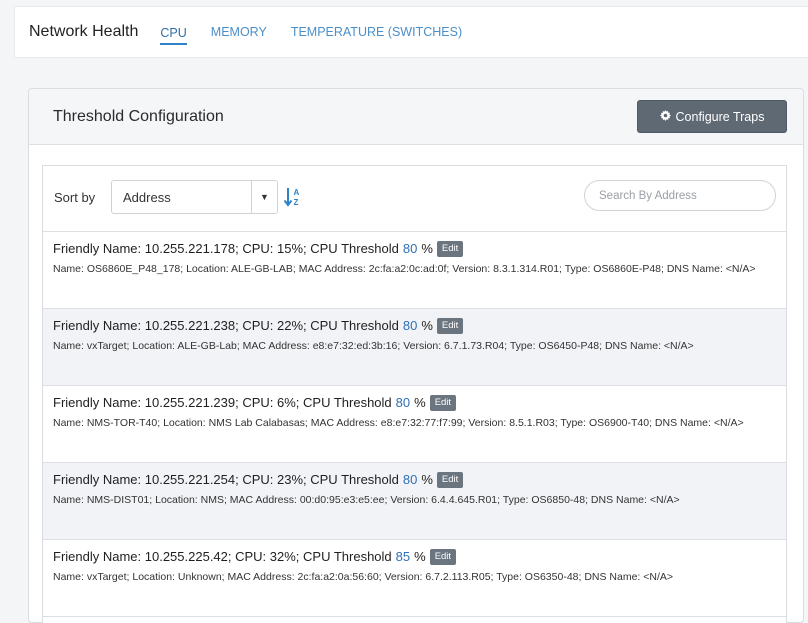 The height and width of the screenshot is (623, 808). I want to click on tab-memory: MEMORY, so click(239, 32).